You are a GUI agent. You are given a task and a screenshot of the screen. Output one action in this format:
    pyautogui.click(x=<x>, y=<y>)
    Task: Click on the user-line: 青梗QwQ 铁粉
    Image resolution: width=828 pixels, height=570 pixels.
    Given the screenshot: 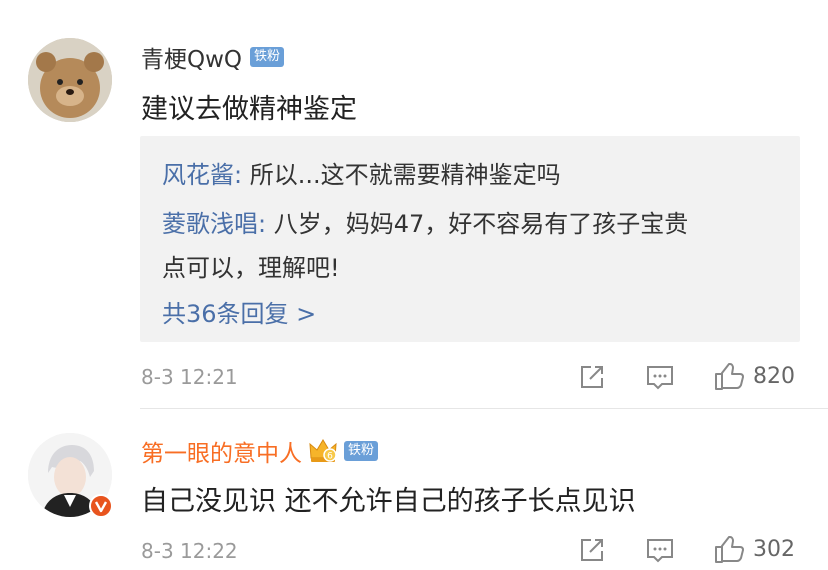 What is the action you would take?
    pyautogui.click(x=213, y=57)
    